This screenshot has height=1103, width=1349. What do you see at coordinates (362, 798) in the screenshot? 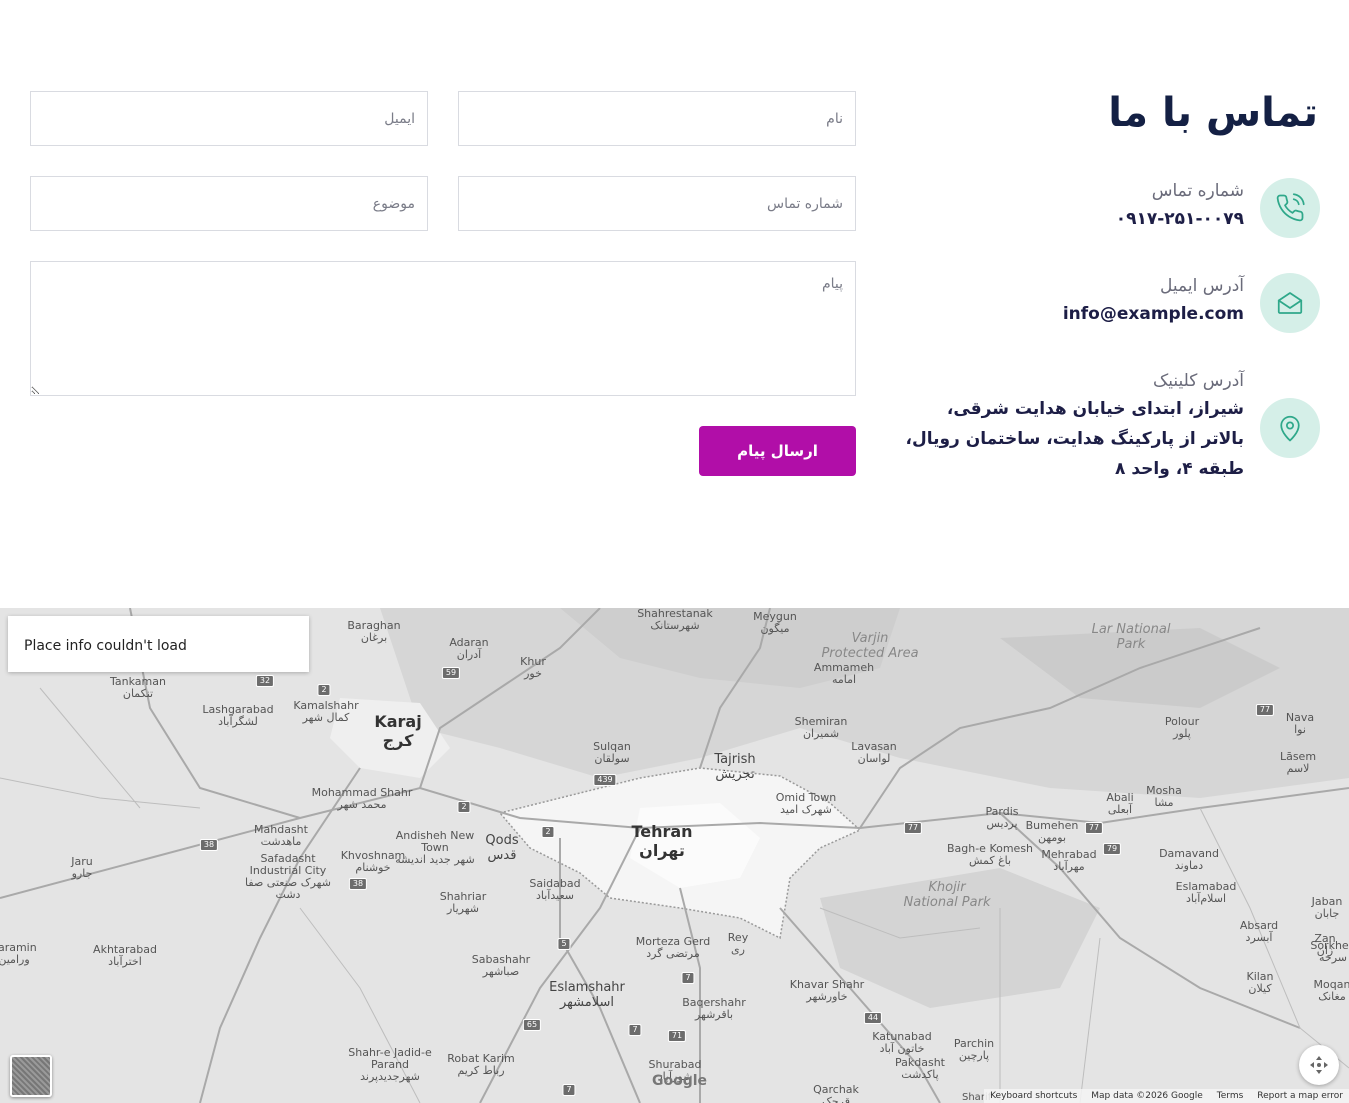
I see `map-label: Mohammad Shahr محمد شهر` at bounding box center [362, 798].